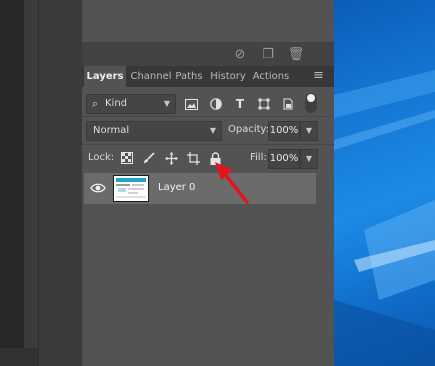 The image size is (435, 366). Describe the element at coordinates (31, 183) in the screenshot. I see `canvas-gutter` at that location.